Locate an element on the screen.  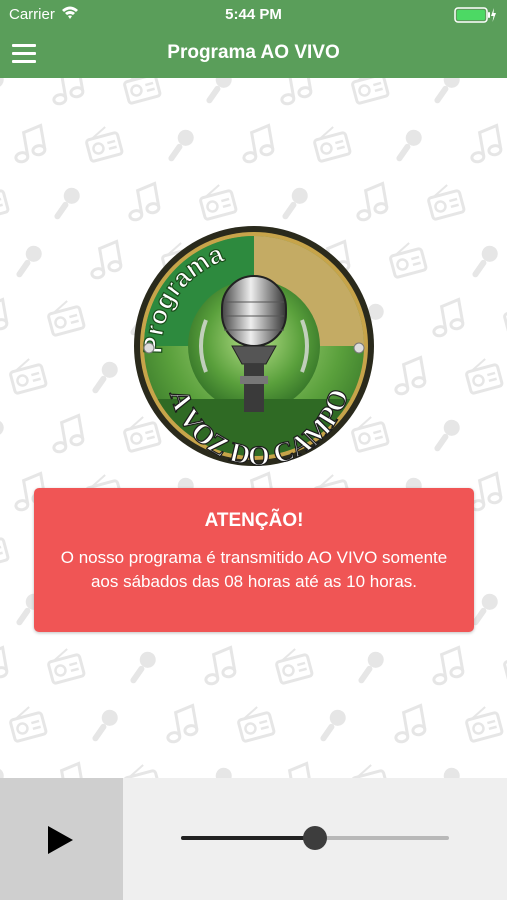
play-icon is located at coordinates (60, 840).